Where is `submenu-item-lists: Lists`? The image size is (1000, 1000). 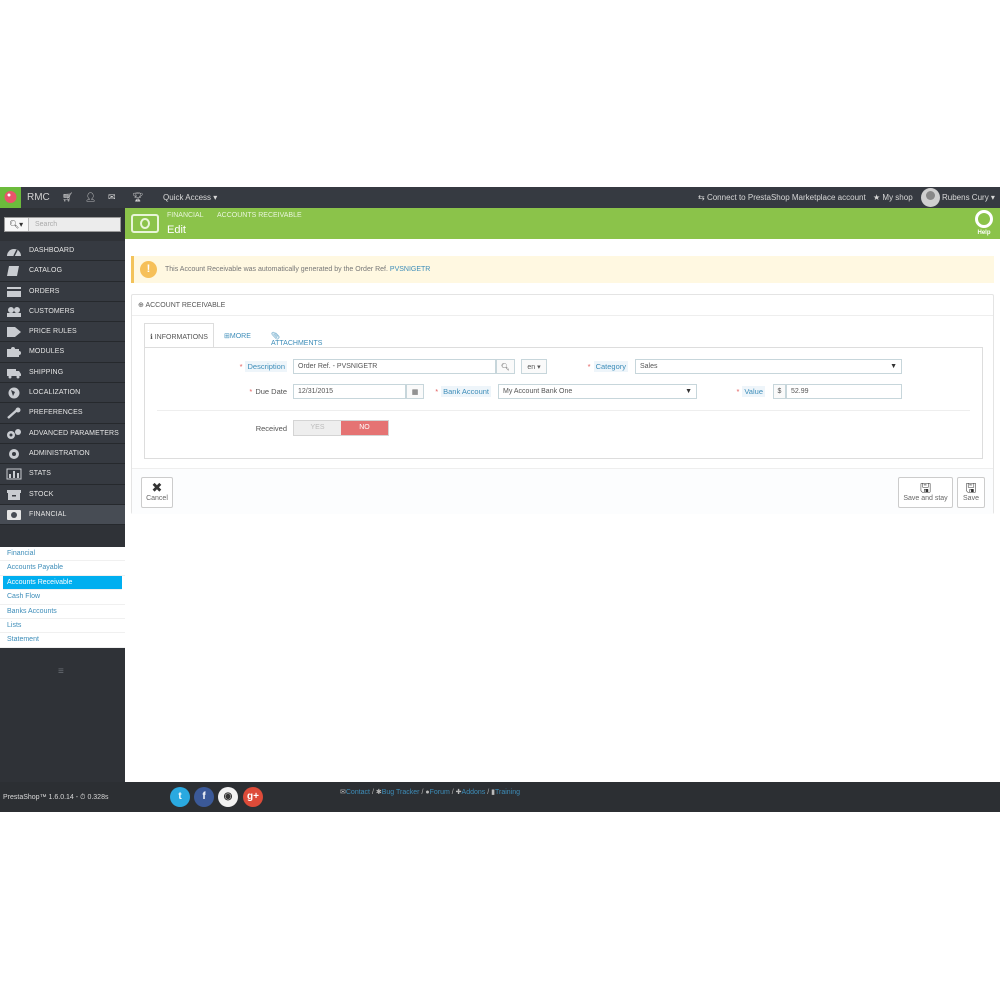 submenu-item-lists: Lists is located at coordinates (62, 626).